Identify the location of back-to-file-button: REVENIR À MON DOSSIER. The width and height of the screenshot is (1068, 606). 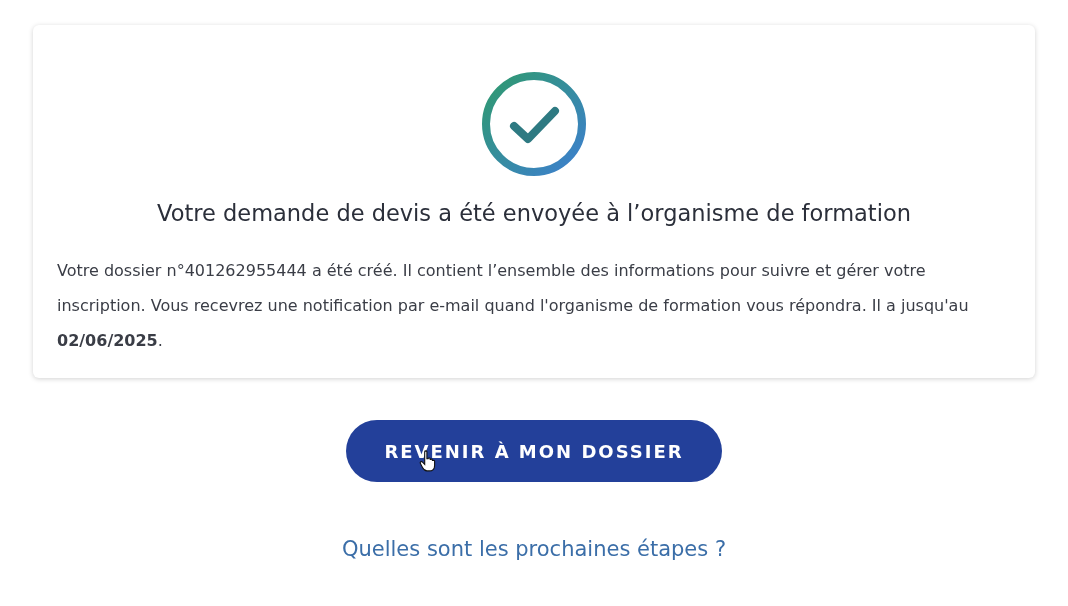
(534, 451).